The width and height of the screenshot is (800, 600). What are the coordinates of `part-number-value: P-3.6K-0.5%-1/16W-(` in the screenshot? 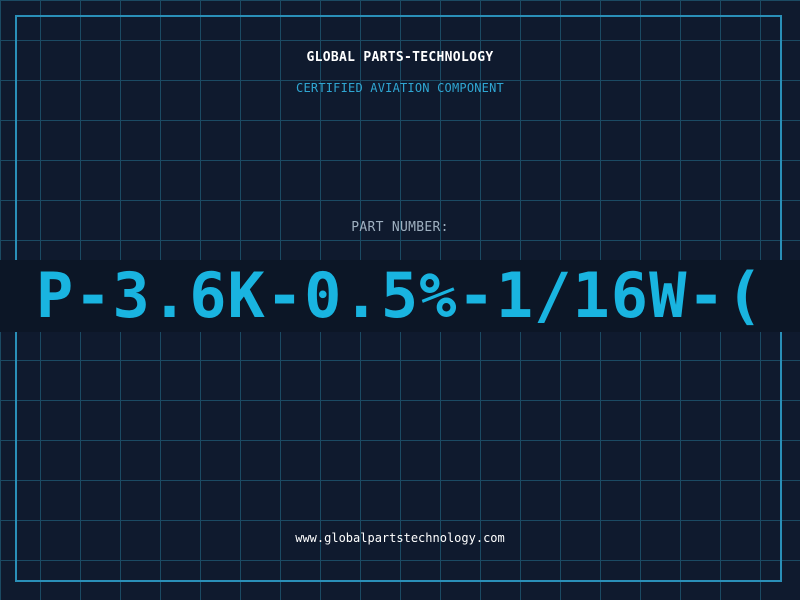 It's located at (400, 296).